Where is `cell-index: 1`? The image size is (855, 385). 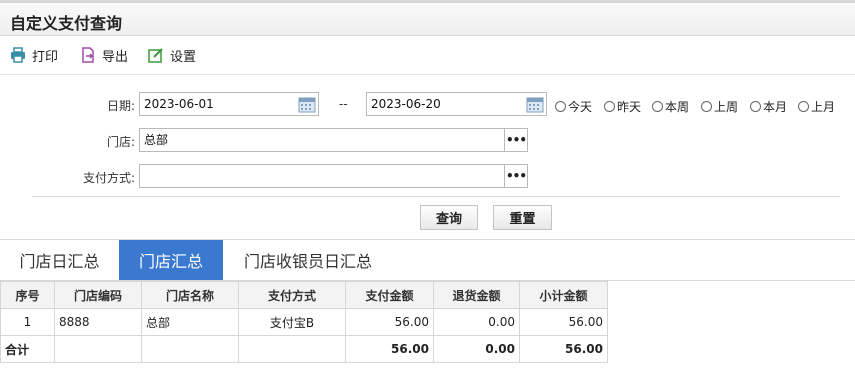
cell-index: 1 is located at coordinates (27, 322).